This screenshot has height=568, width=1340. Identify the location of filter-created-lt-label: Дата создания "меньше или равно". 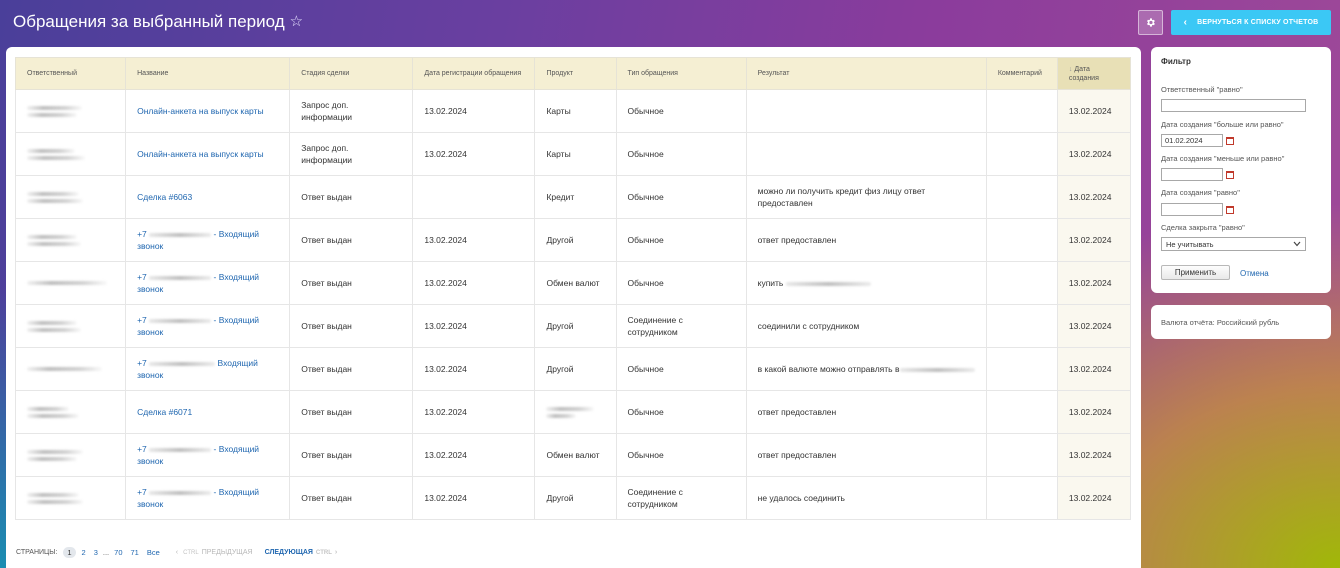
(1223, 158).